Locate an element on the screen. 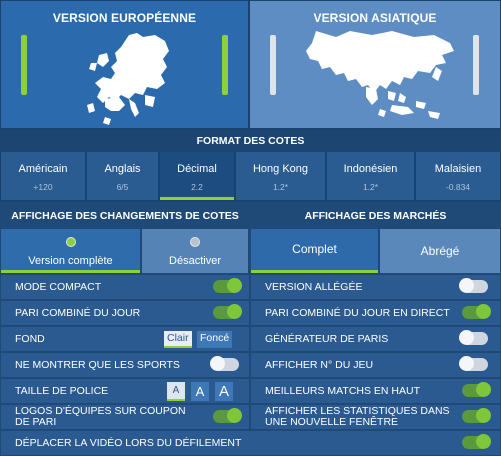 The height and width of the screenshot is (456, 501). font-size-medium-button: A is located at coordinates (200, 391).